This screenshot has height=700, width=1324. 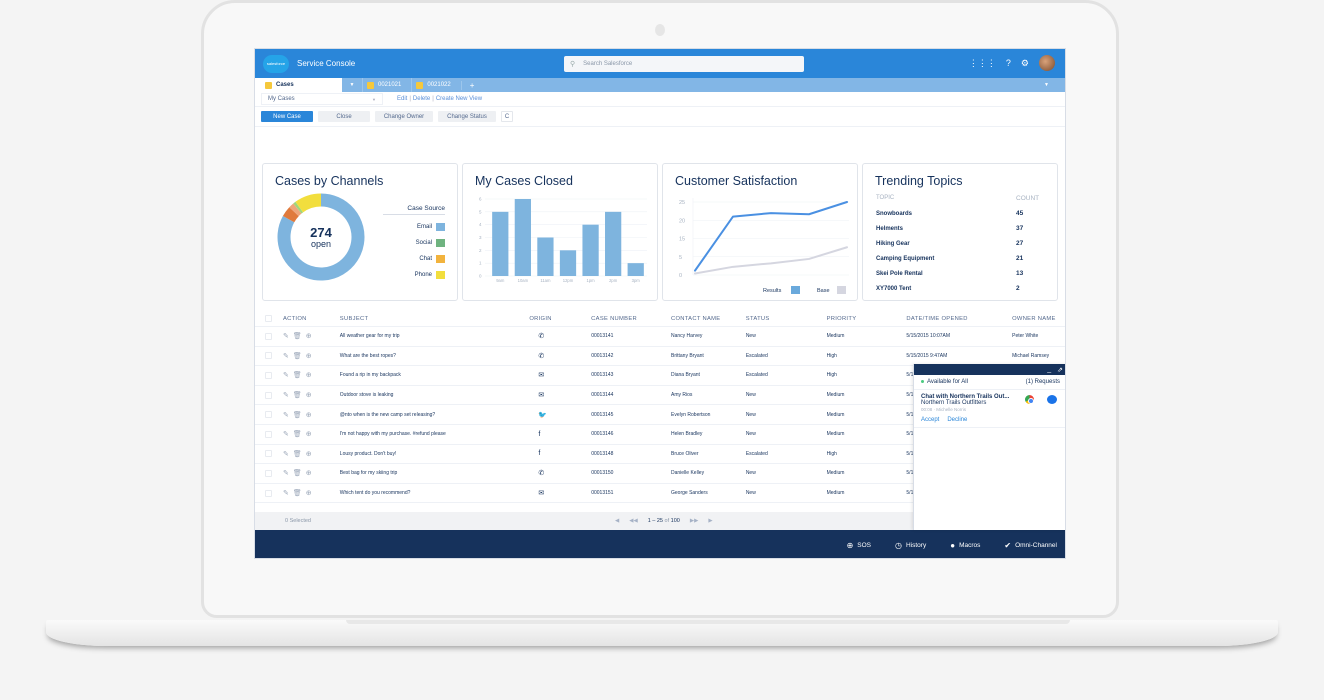 What do you see at coordinates (708, 493) in the screenshot?
I see `cell-contact-name: George Sanders` at bounding box center [708, 493].